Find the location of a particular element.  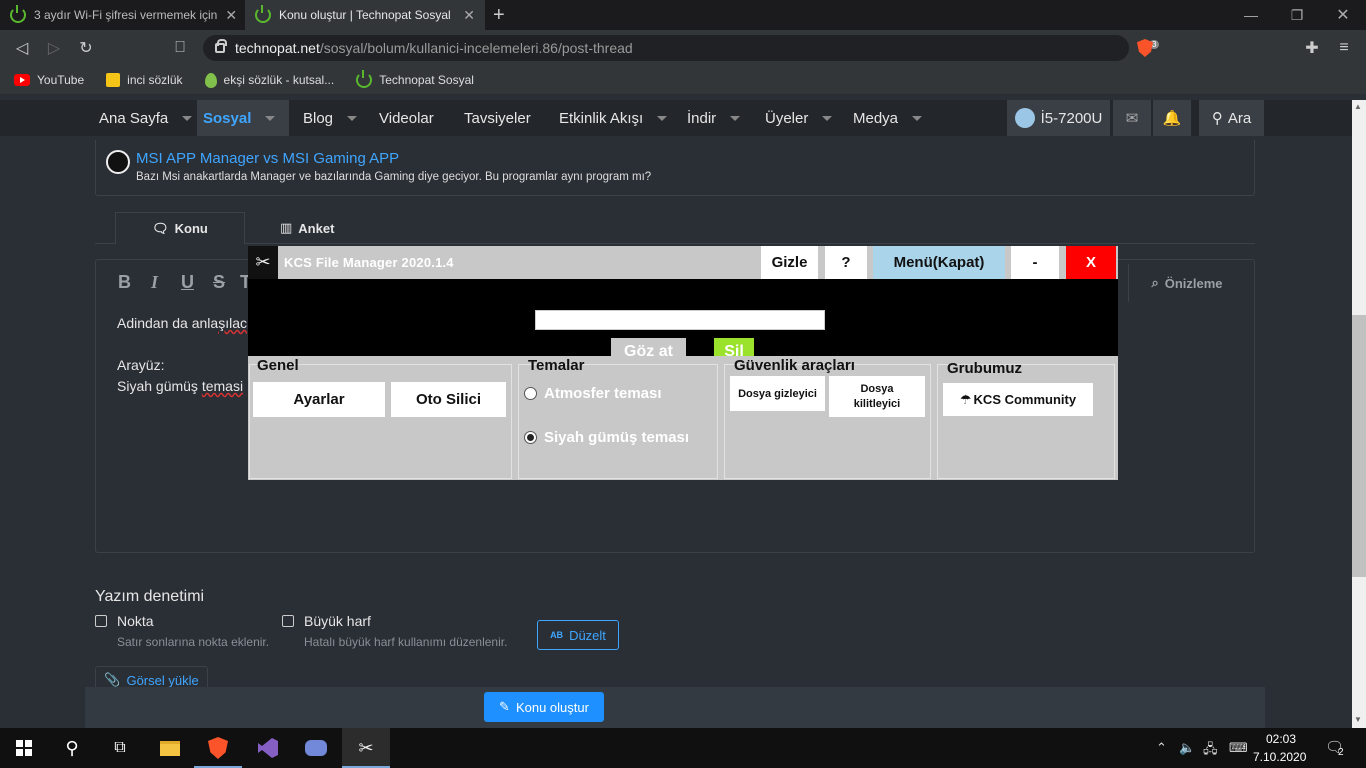

buyuk-harf-label: Büyük harf is located at coordinates (337, 621).